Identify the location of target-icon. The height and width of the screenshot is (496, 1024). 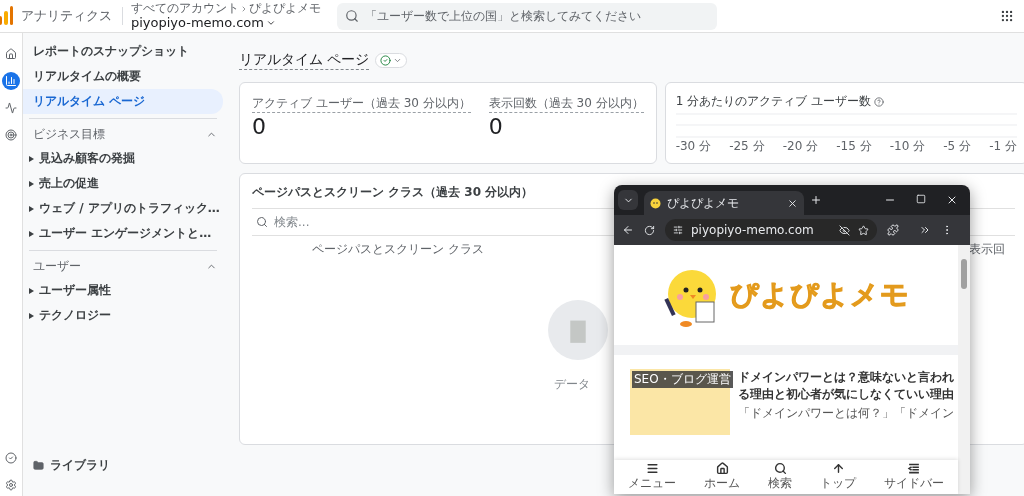
(11, 135).